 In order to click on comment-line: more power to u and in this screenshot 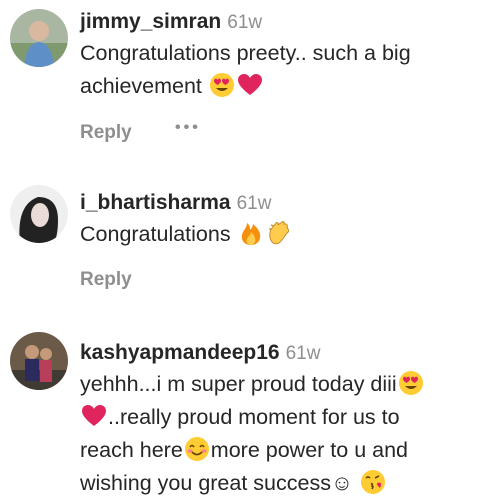, I will do `click(309, 450)`.